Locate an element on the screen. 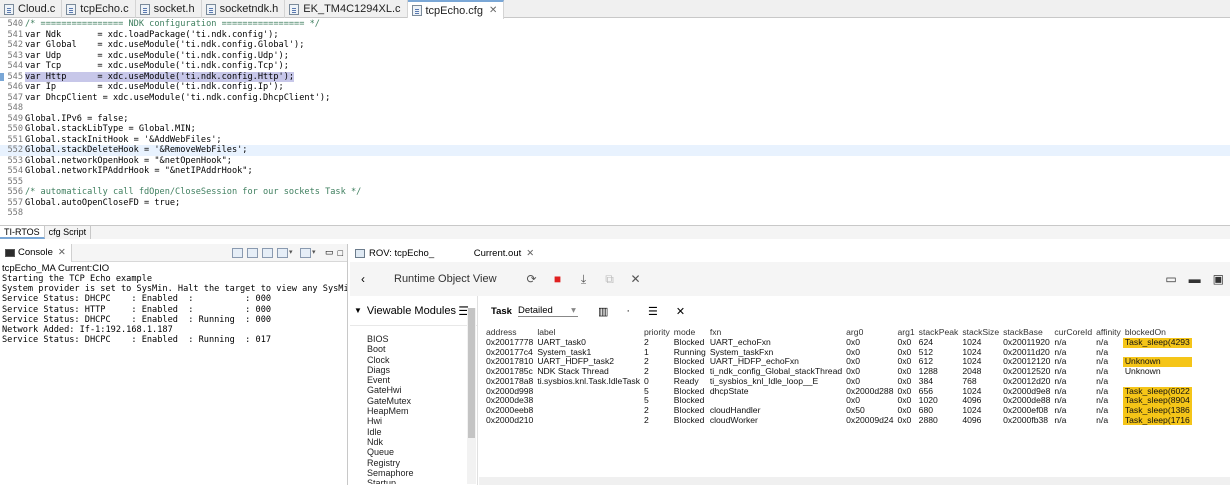 The image size is (1230, 485). editor-tab: socket.h is located at coordinates (169, 9).